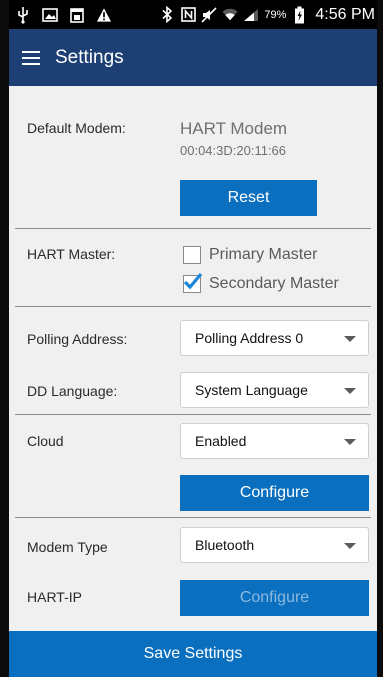 This screenshot has width=383, height=677. Describe the element at coordinates (230, 15) in the screenshot. I see `wifi-icon` at that location.